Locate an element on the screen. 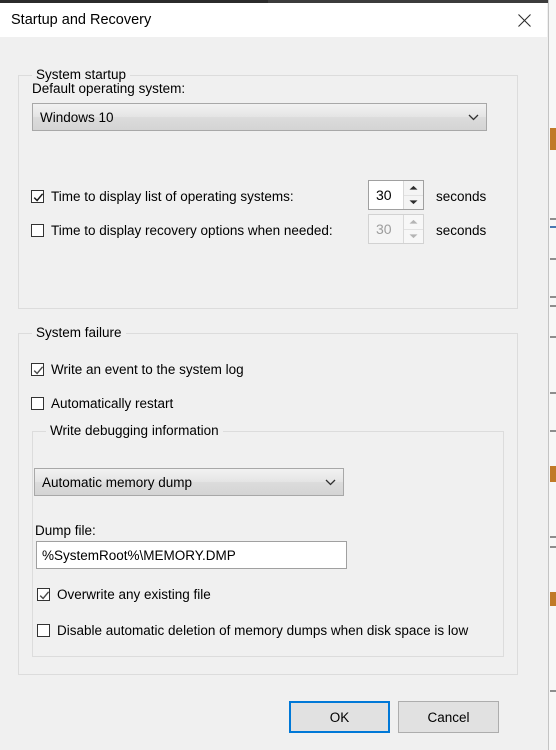  dump-type-combobox-arrow is located at coordinates (330, 482).